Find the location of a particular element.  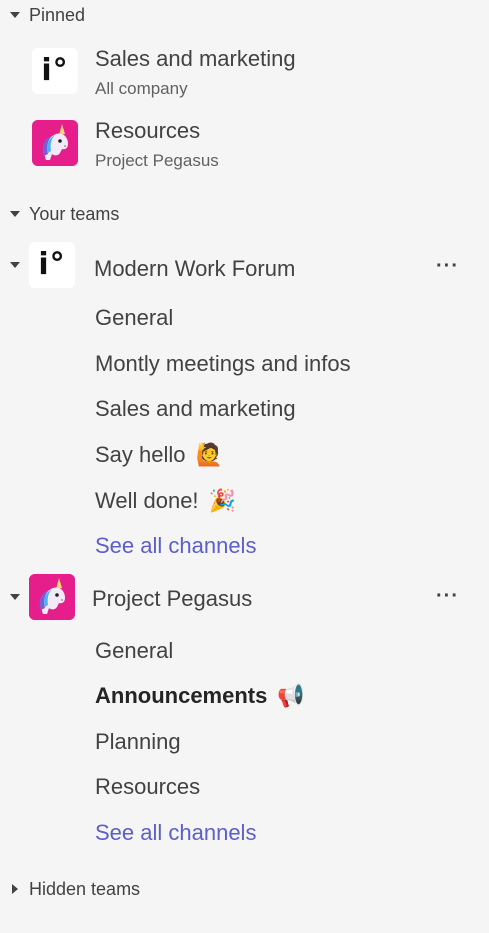

pinned-item-sales-and-marketing: i° Sales and marketing All company is located at coordinates (244, 73).